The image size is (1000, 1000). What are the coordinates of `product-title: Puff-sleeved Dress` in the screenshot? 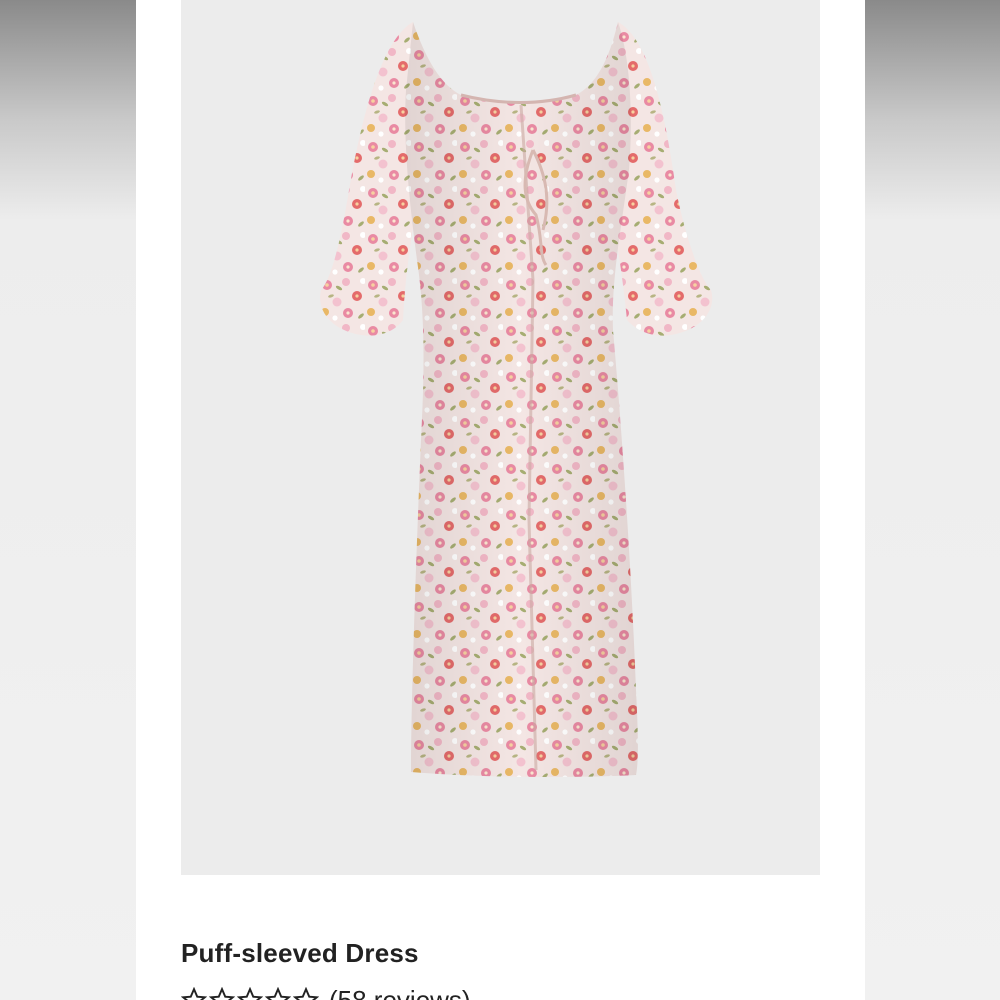 It's located at (300, 953).